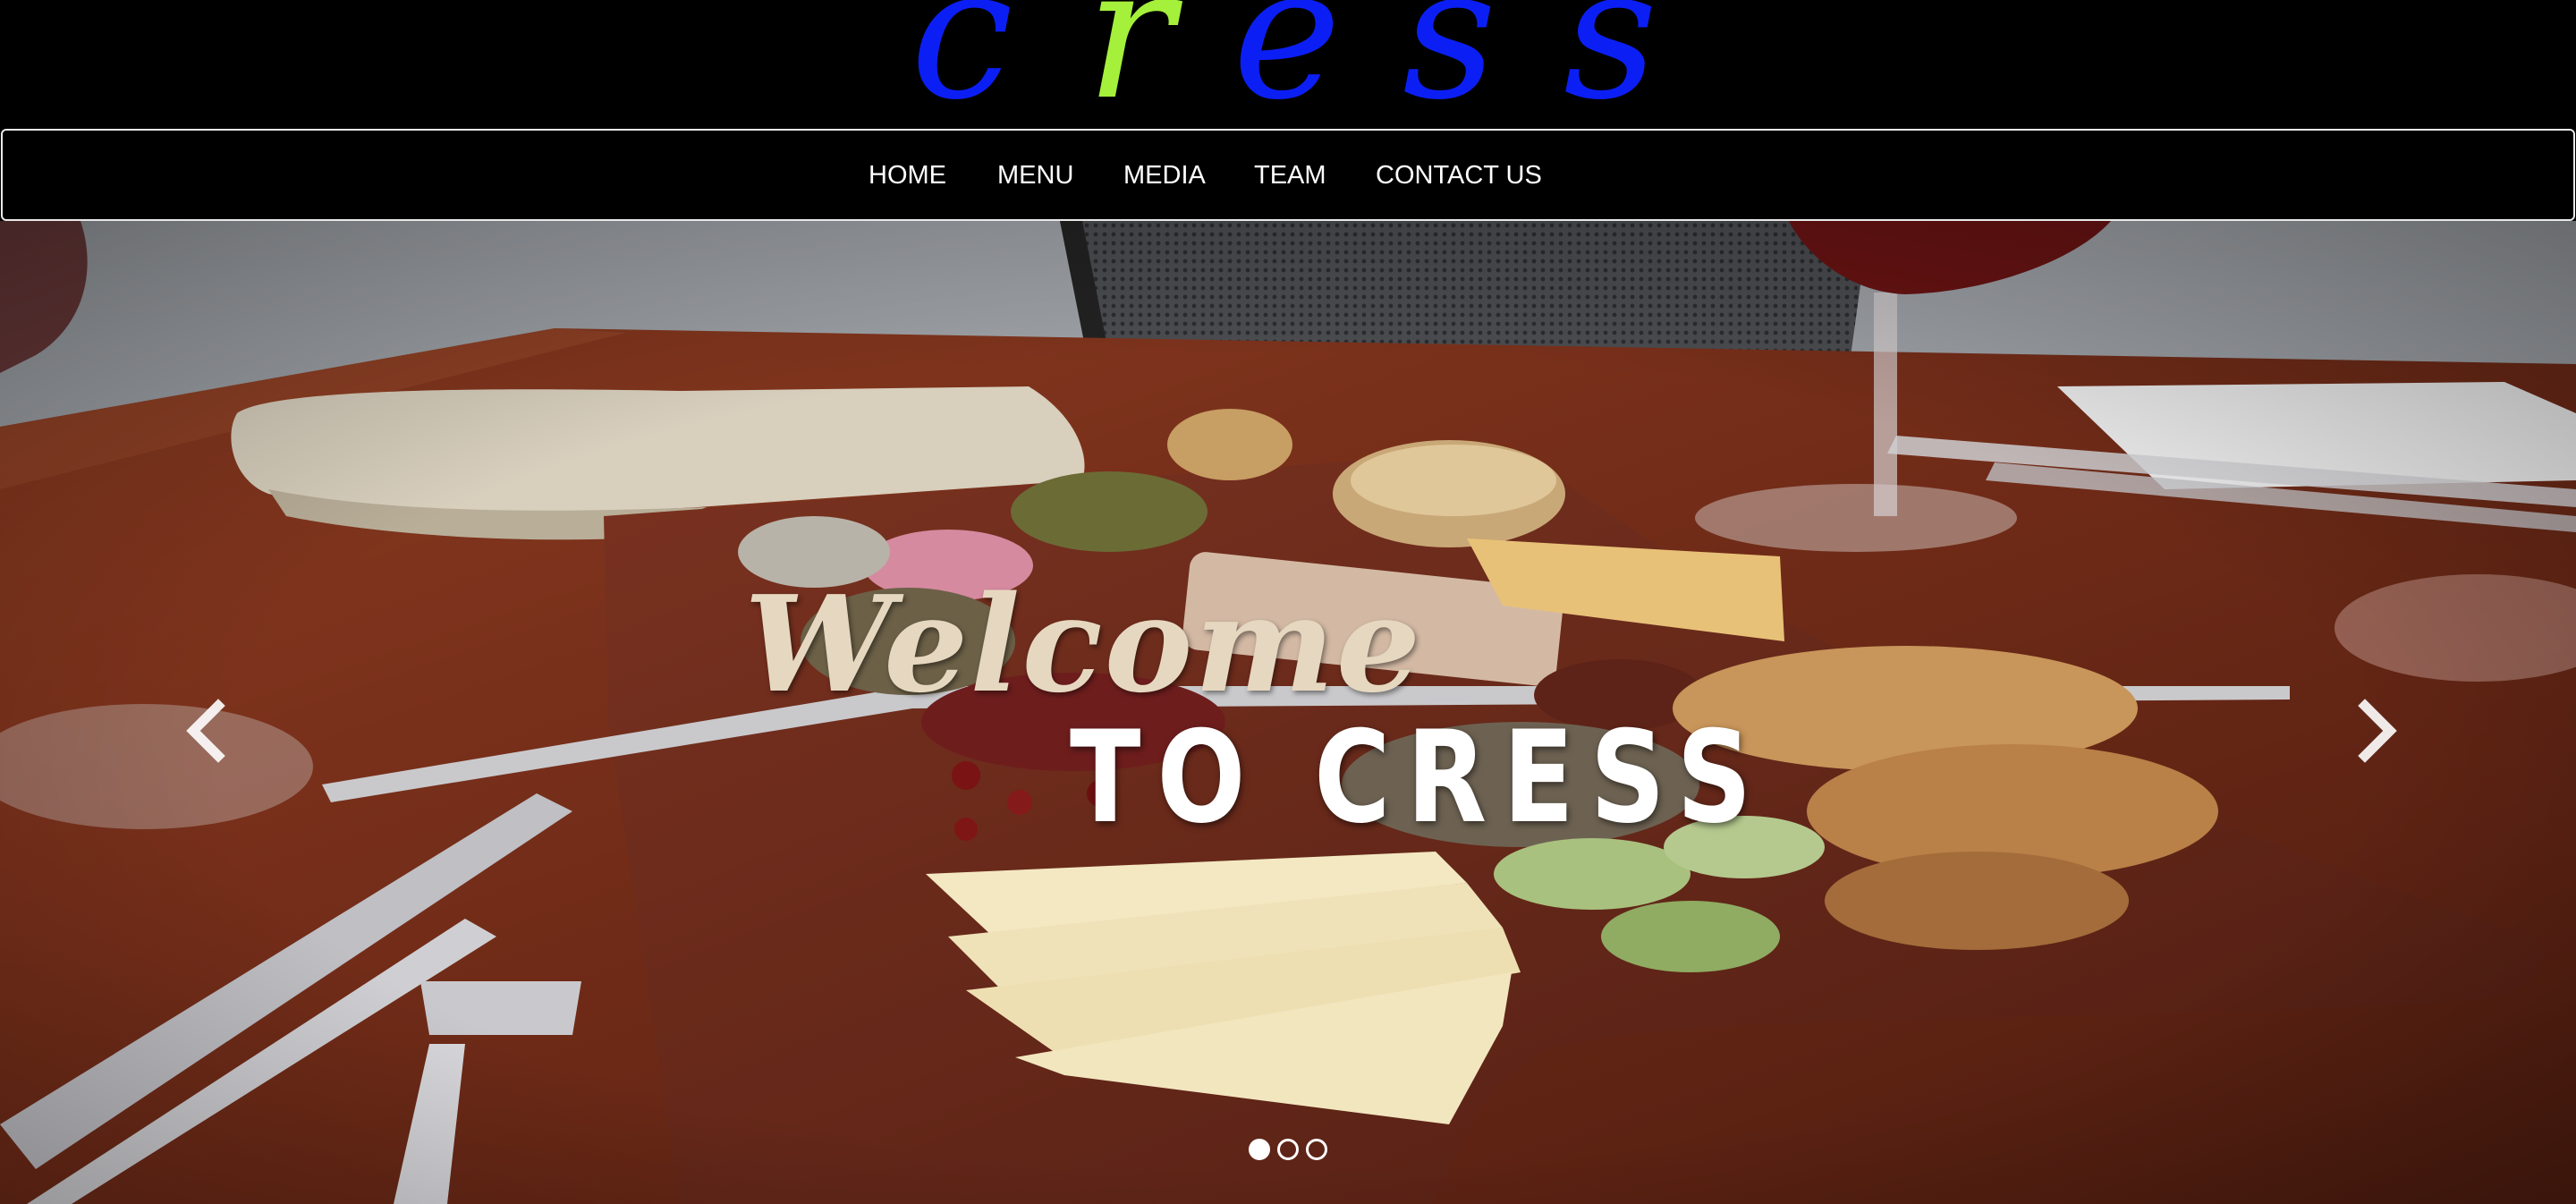 The height and width of the screenshot is (1204, 2576). I want to click on nav-item-team: TEAM, so click(1290, 175).